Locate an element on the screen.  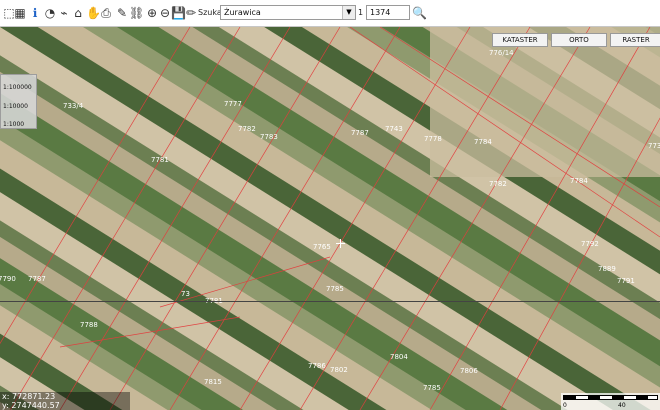
parcel-label: 776/14 is located at coordinates (501, 53).